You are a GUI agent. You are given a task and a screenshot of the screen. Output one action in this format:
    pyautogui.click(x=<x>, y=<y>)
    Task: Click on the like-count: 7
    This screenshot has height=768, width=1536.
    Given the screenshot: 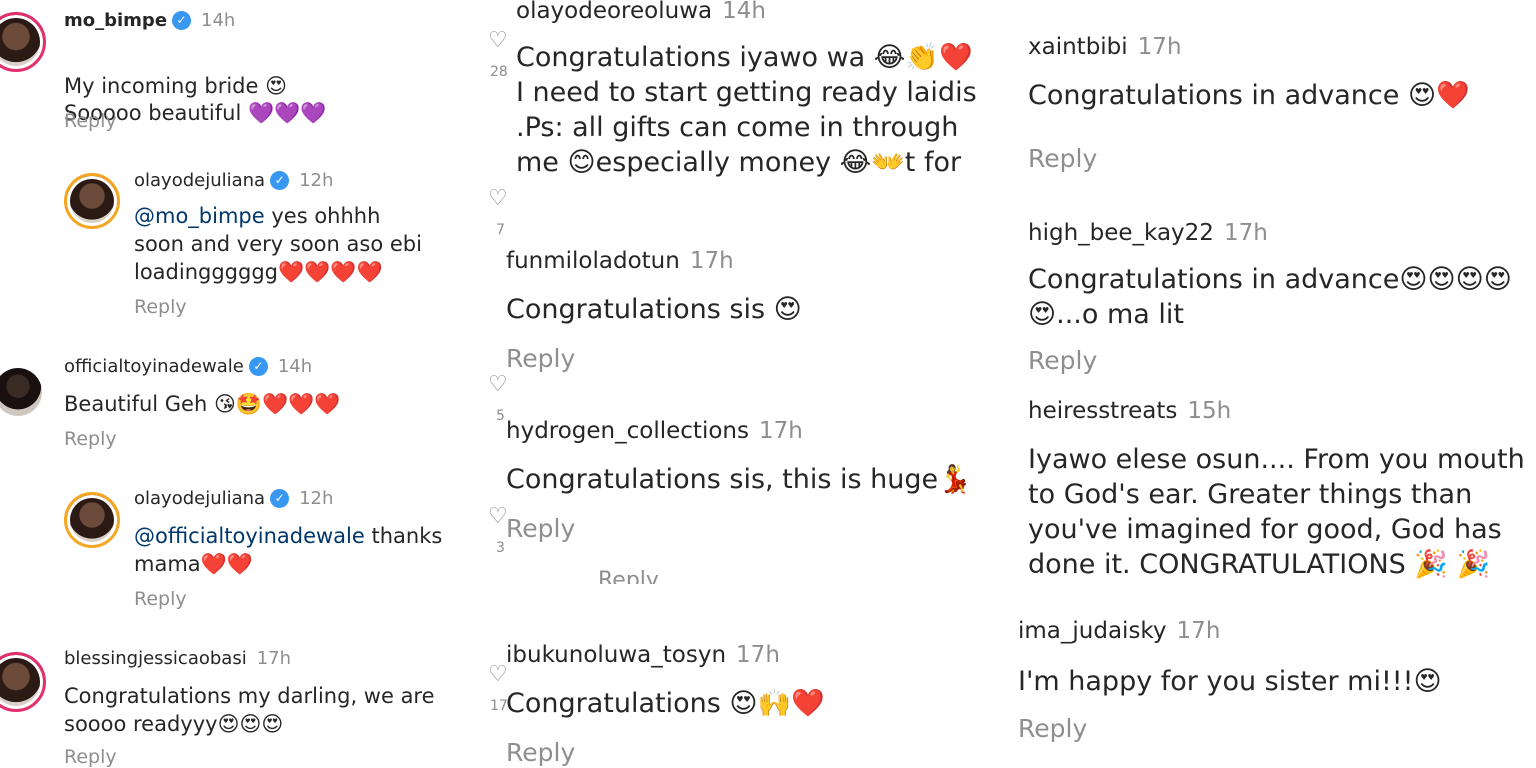 What is the action you would take?
    pyautogui.click(x=500, y=230)
    